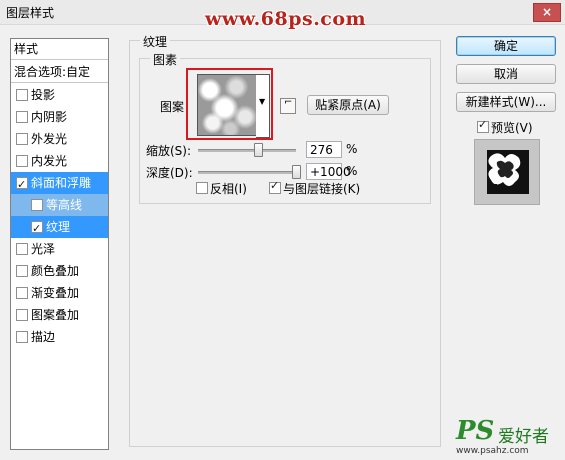  Describe the element at coordinates (49, 161) in the screenshot. I see `style-item-label: 内发光` at that location.